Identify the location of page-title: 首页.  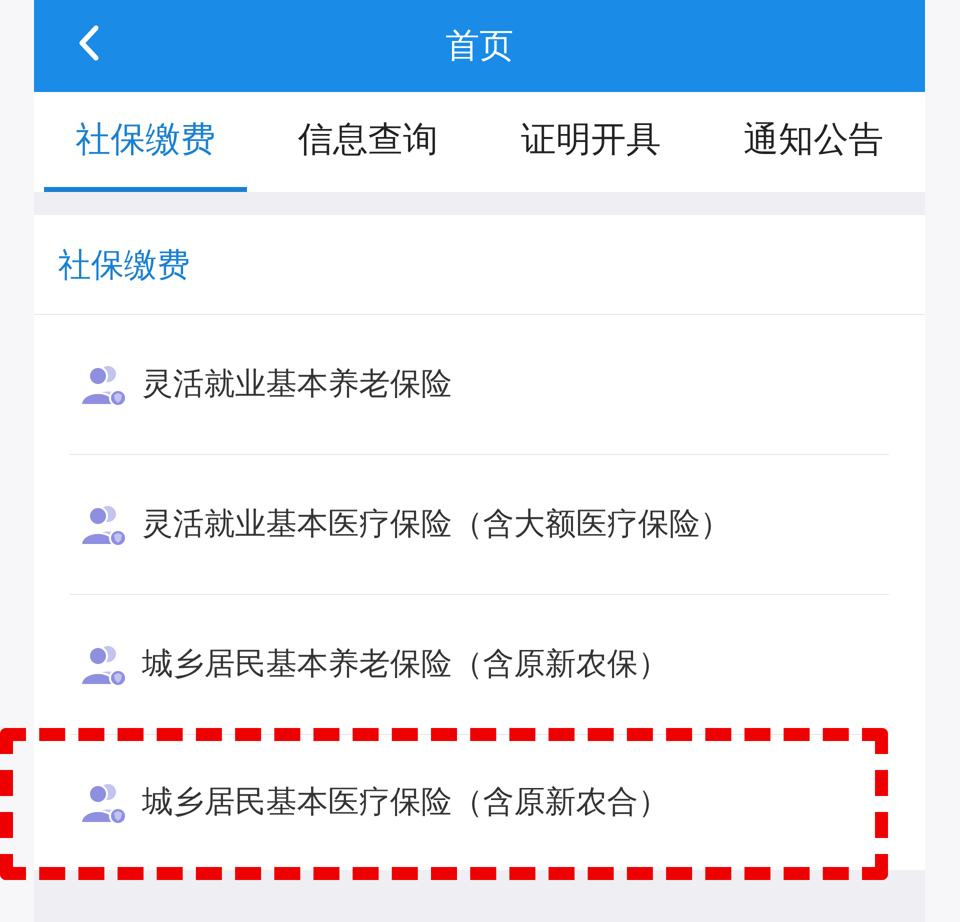
(480, 46).